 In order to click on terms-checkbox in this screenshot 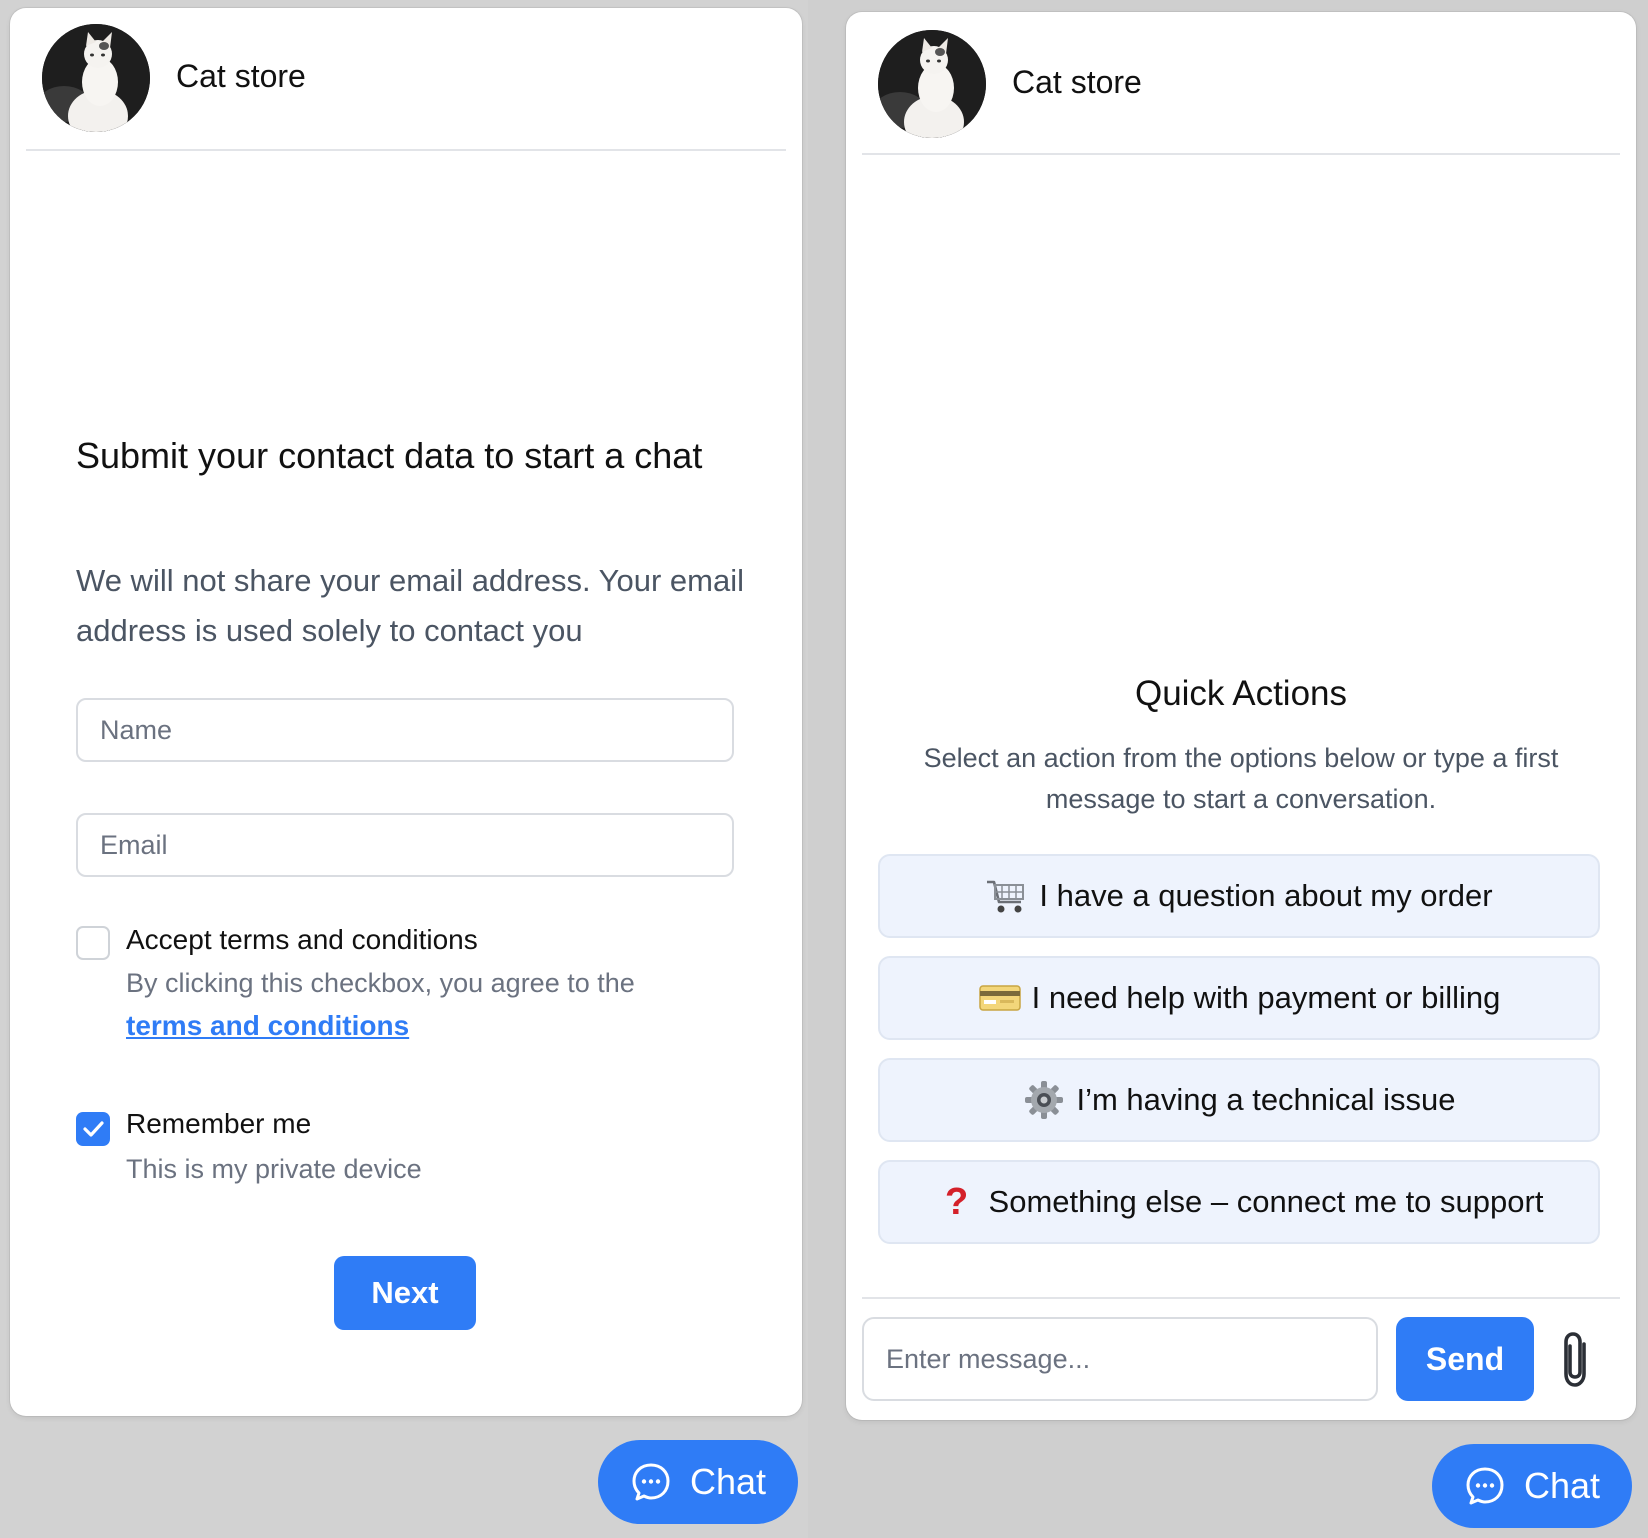, I will do `click(93, 943)`.